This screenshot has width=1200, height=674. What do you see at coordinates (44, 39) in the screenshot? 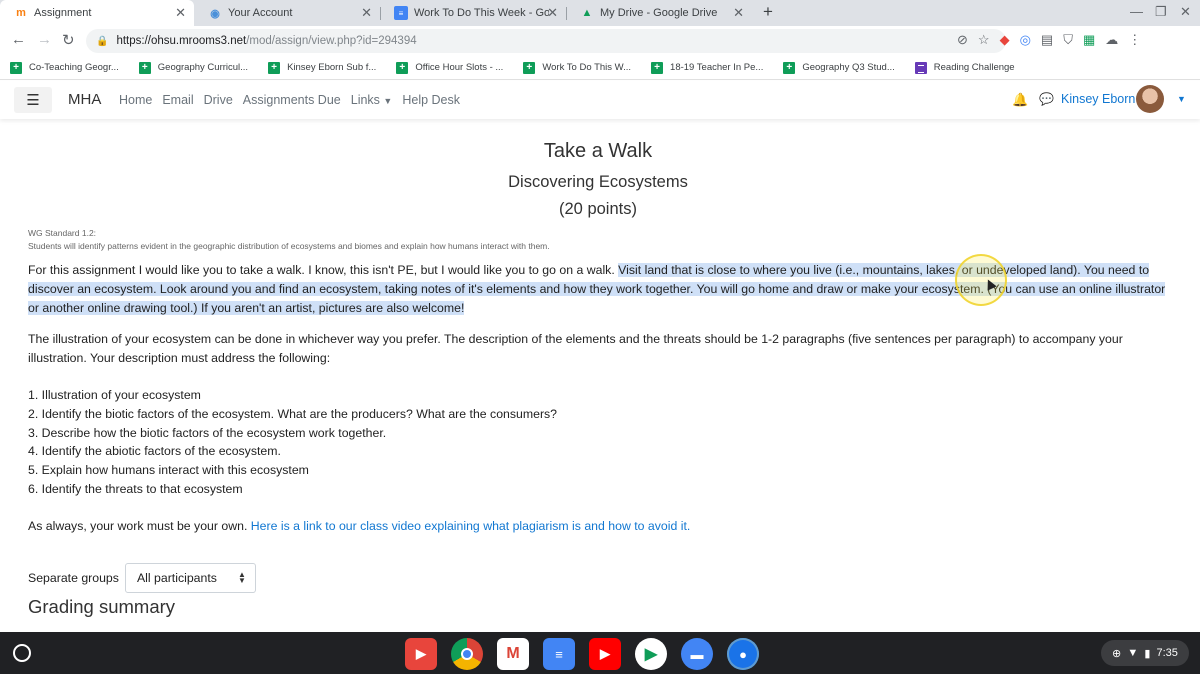
I see `forward-icon: →` at bounding box center [44, 39].